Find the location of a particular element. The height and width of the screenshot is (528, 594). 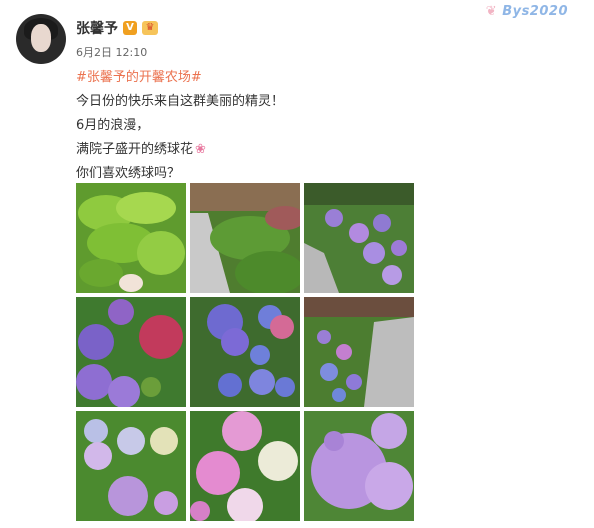

watermark-text: Bys2020 is located at coordinates (535, 11).